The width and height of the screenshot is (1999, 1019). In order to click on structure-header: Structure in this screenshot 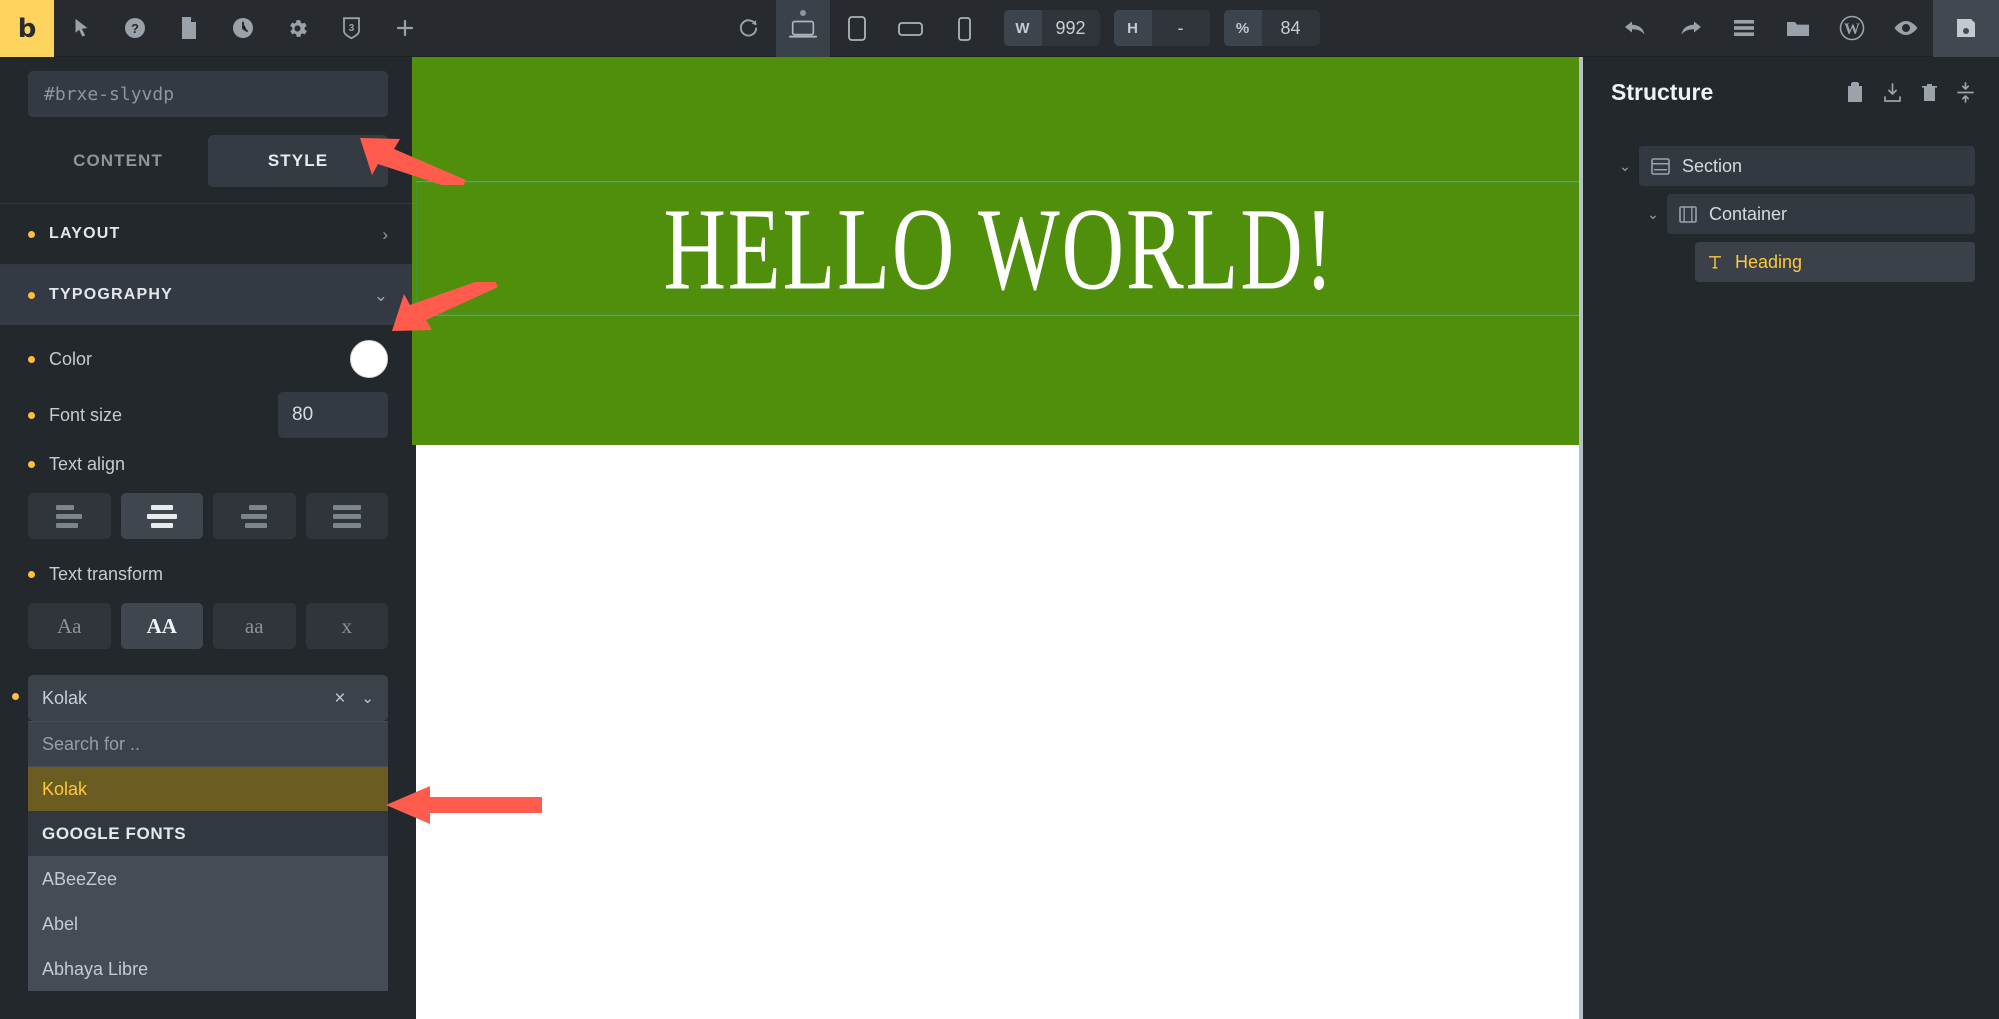, I will do `click(1793, 81)`.